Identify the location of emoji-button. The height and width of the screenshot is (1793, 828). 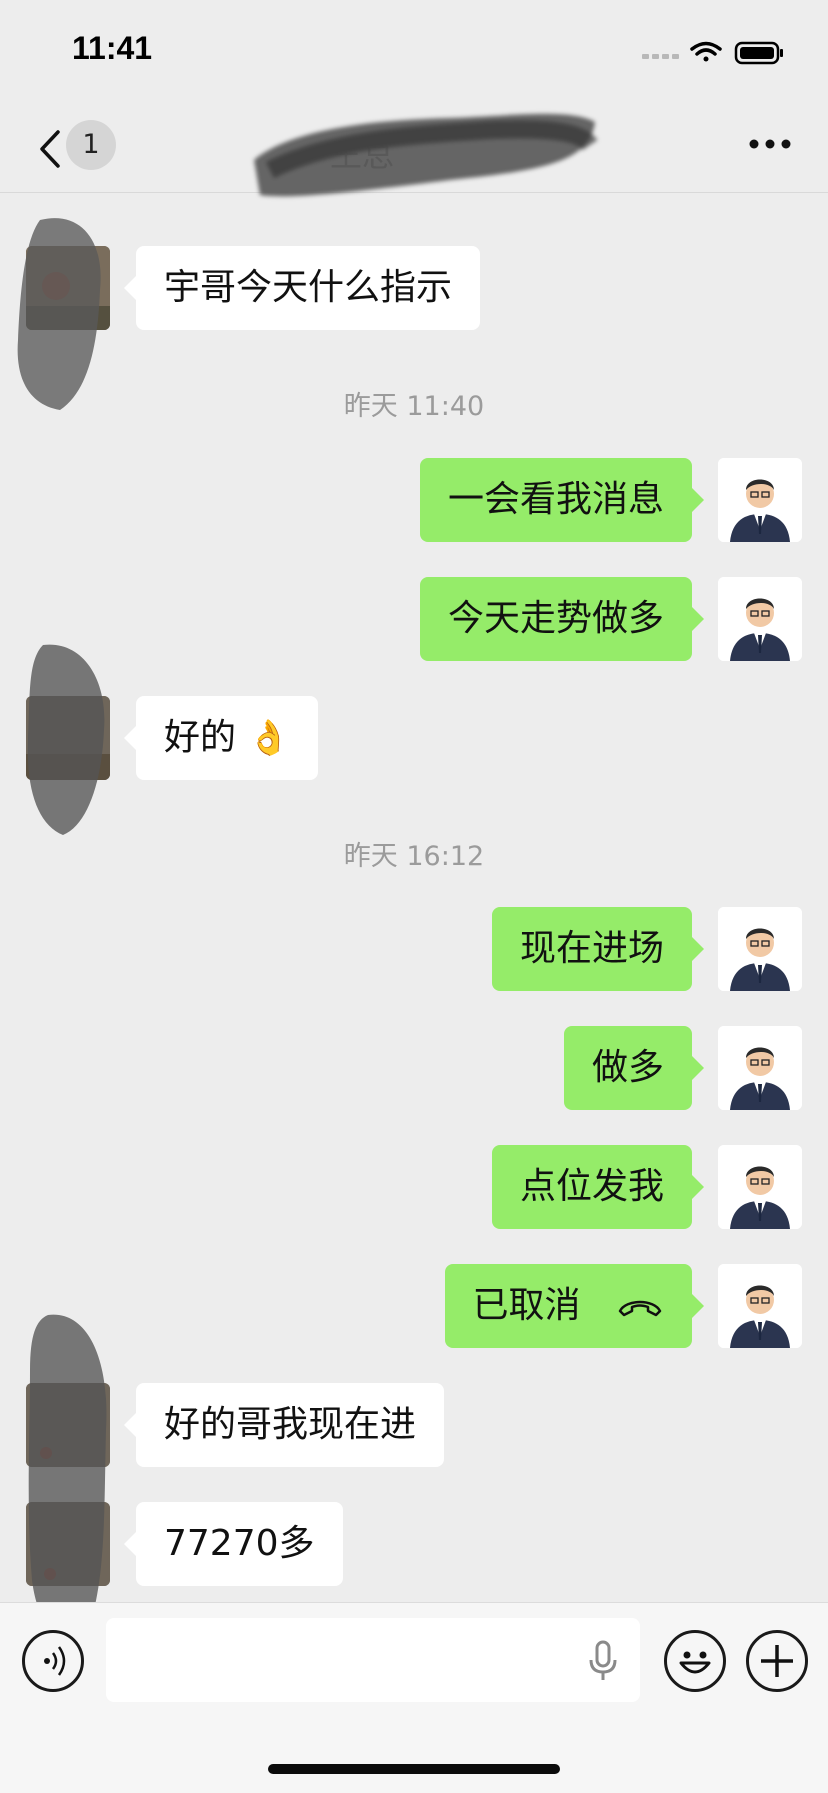
(695, 1661).